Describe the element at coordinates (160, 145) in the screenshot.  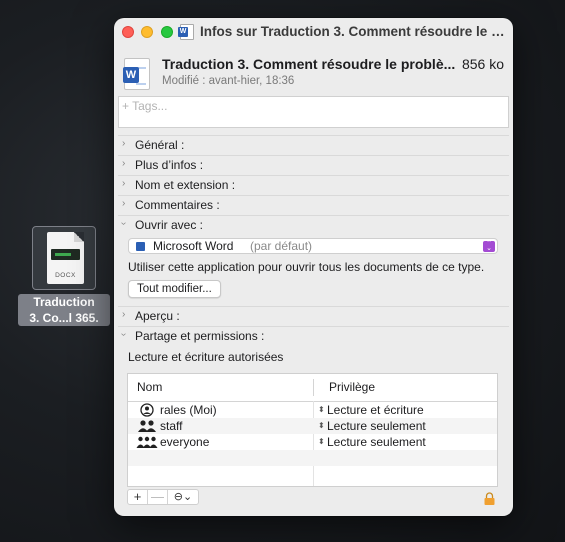
I see `section-label: Général :` at that location.